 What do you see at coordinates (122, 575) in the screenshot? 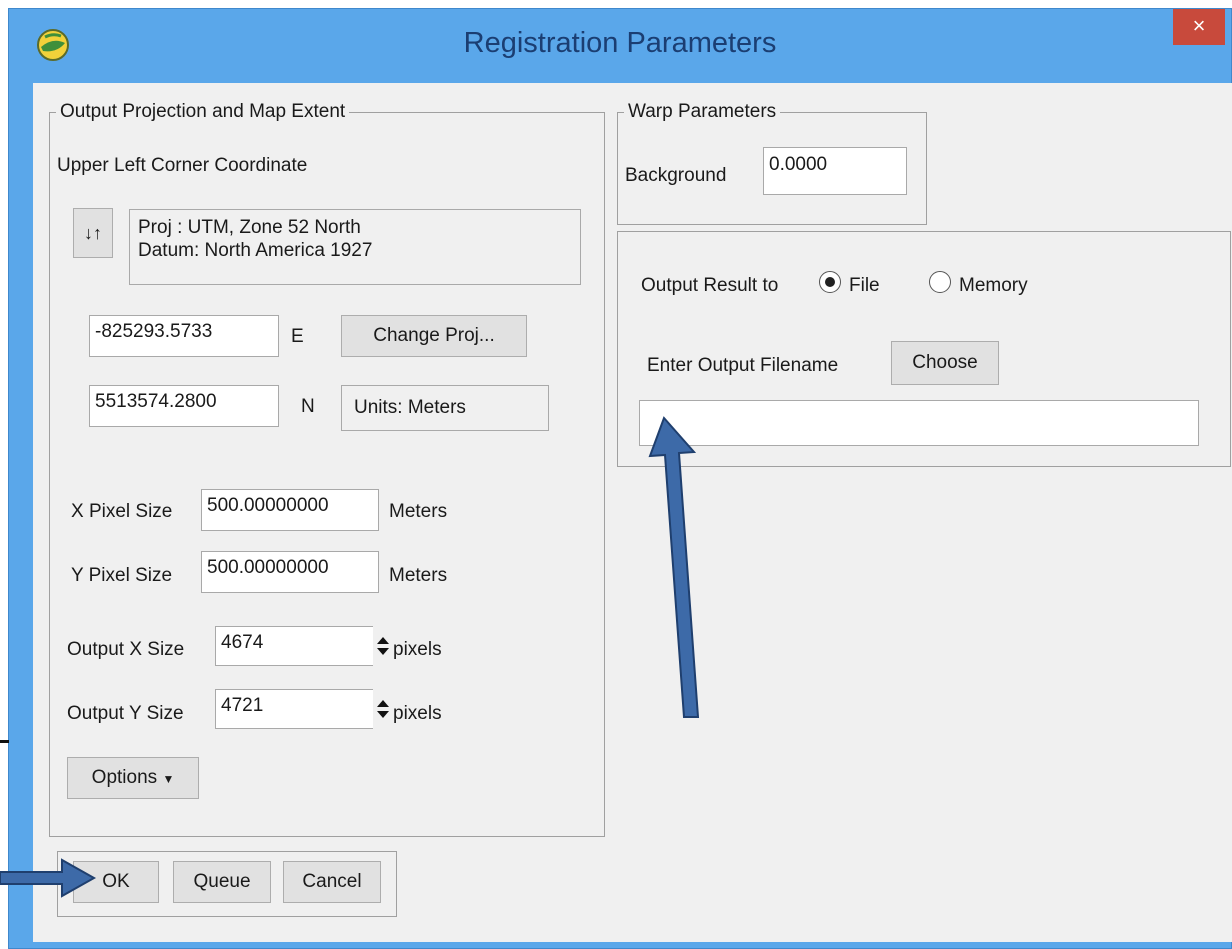
I see `y-pixel-size-label: Y Pixel Size` at bounding box center [122, 575].